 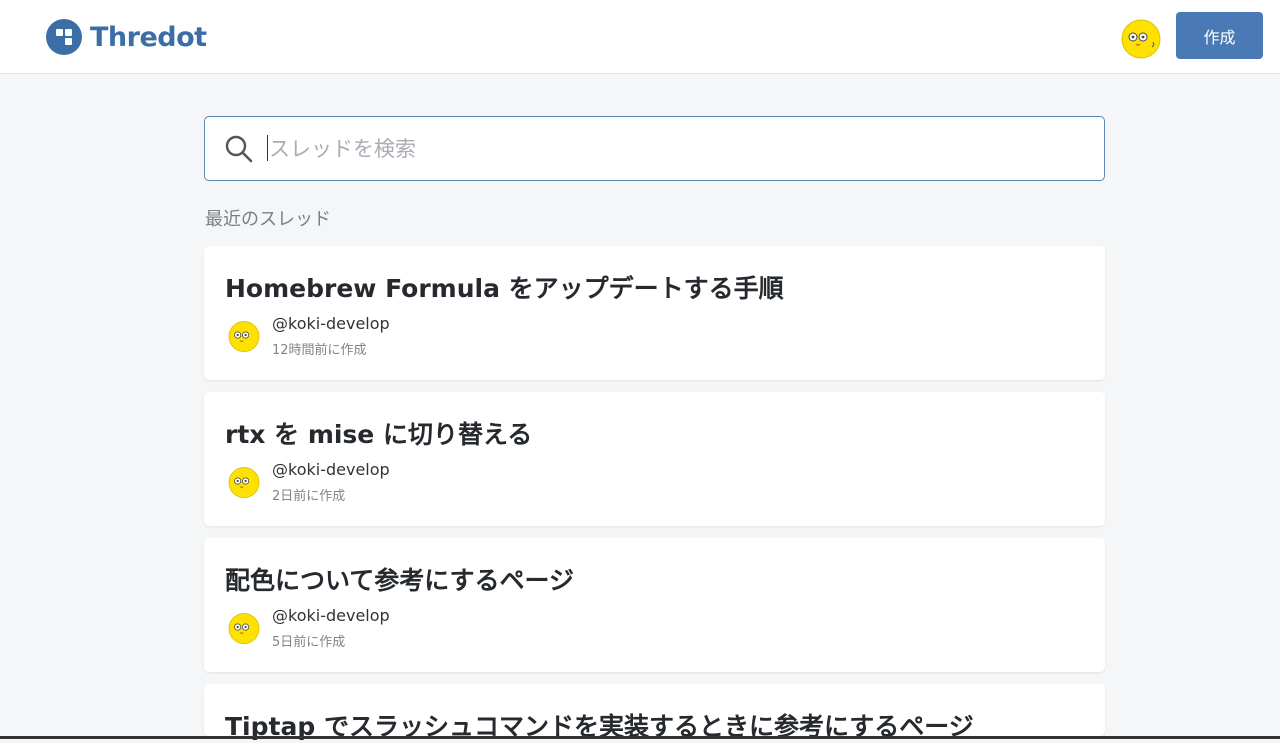 I want to click on thread-card: Tiptap でスラッシュコマンドを実装するときに参考にするページ, so click(x=654, y=712).